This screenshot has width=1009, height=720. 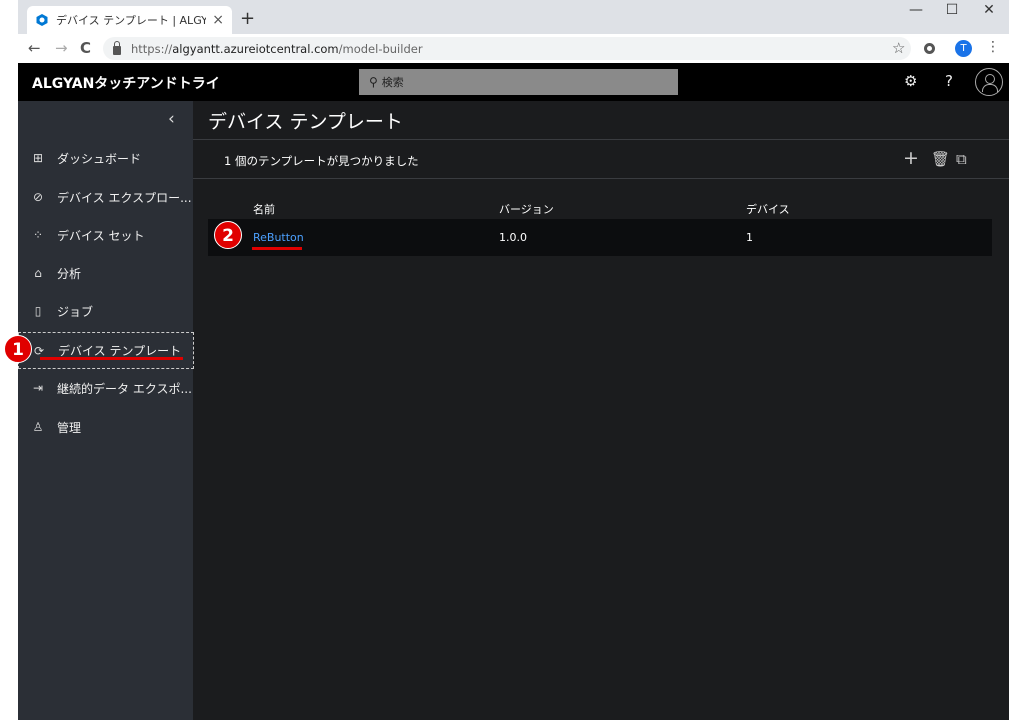 What do you see at coordinates (321, 161) in the screenshot?
I see `template-count: 1 個のテンプレートが見つかりました` at bounding box center [321, 161].